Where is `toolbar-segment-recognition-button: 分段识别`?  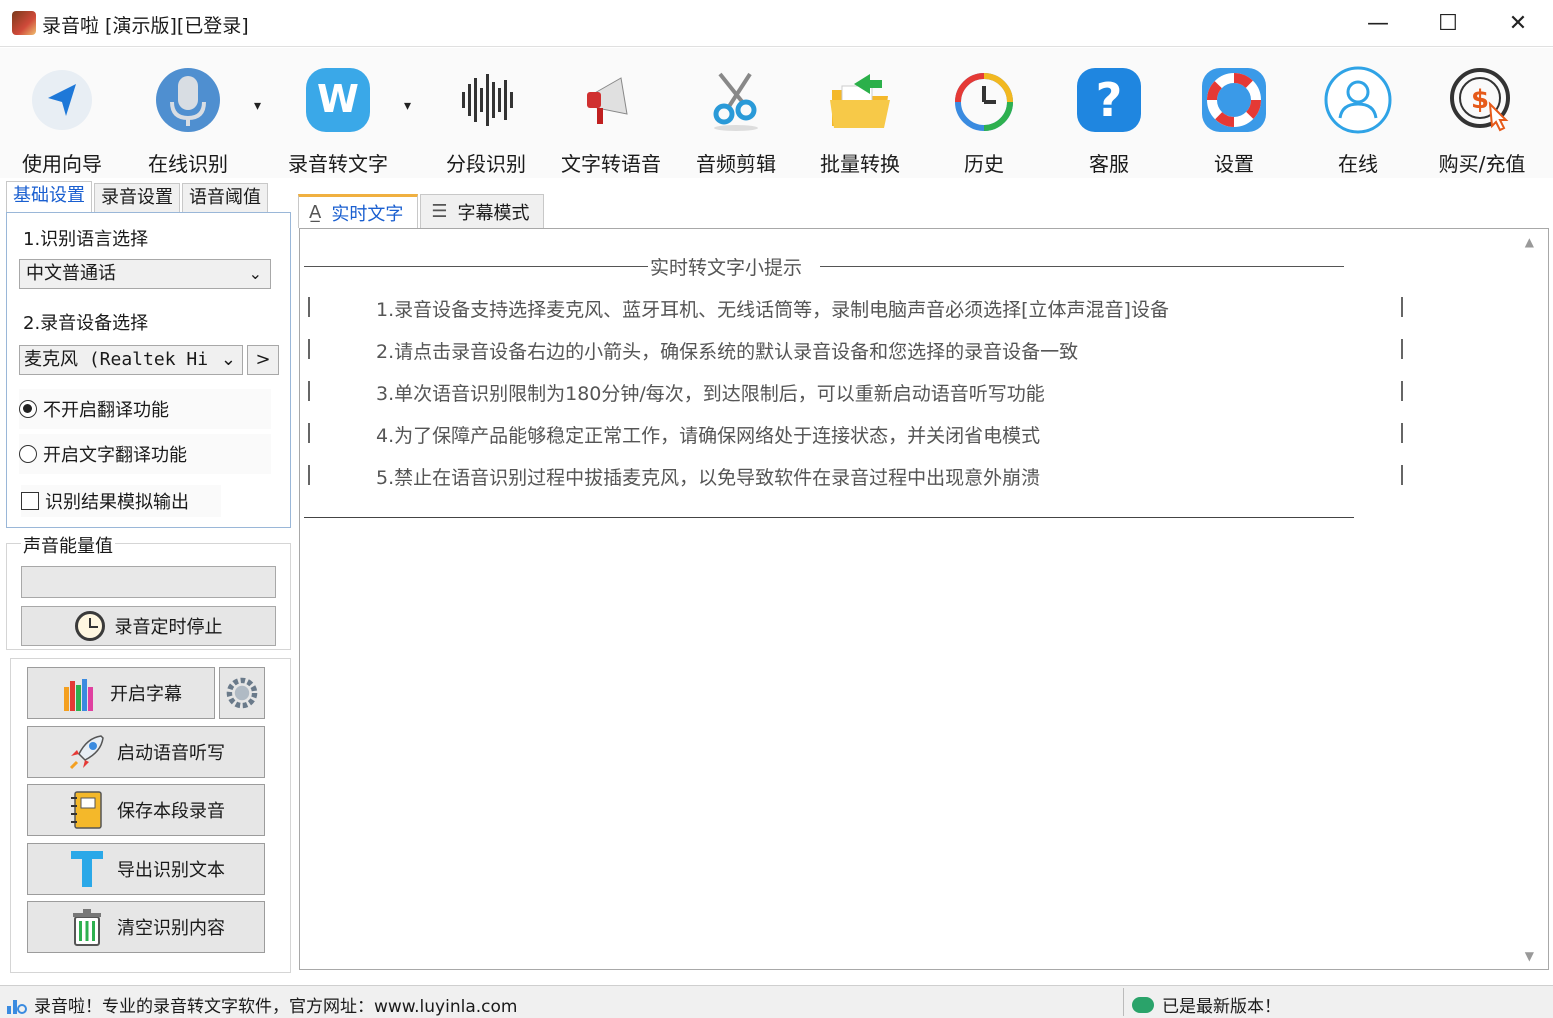
toolbar-segment-recognition-button: 分段识别 is located at coordinates (486, 117).